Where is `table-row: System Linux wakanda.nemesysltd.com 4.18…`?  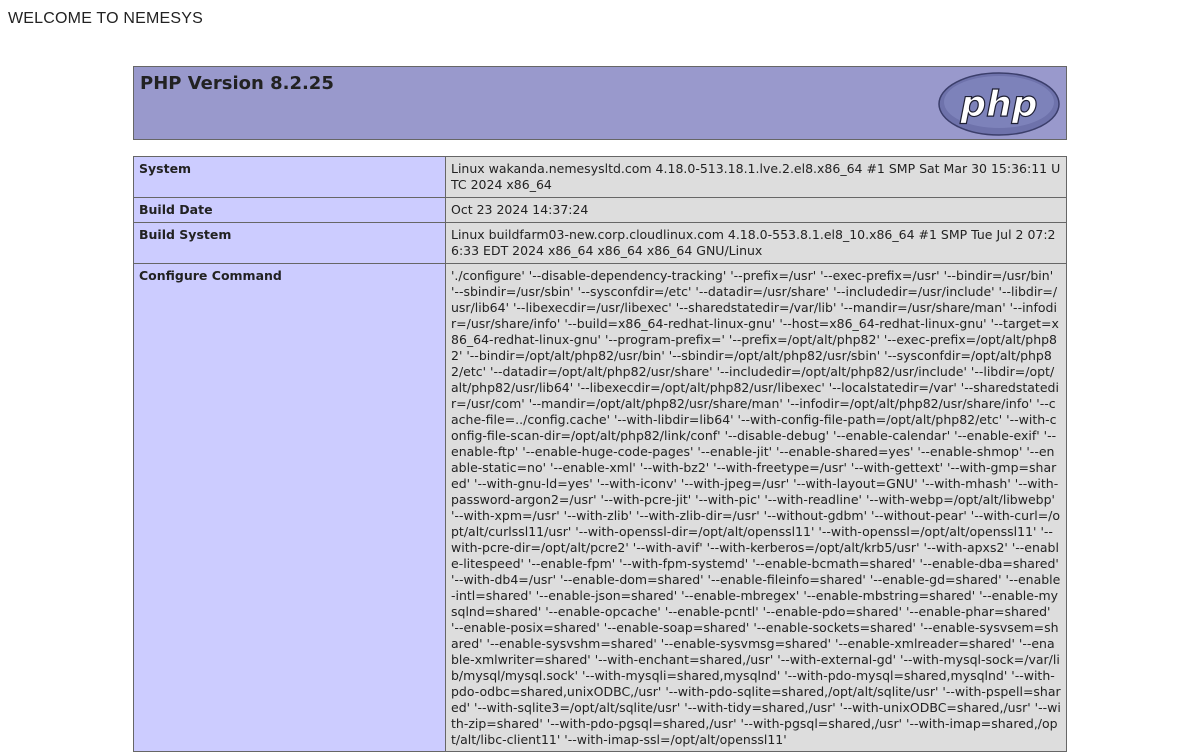
table-row: System Linux wakanda.nemesysltd.com 4.18… is located at coordinates (600, 177).